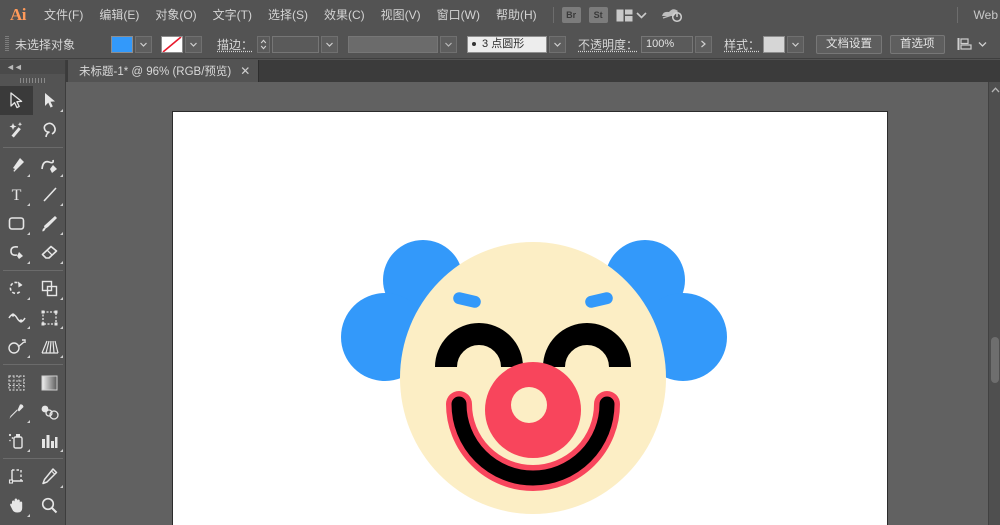 This screenshot has width=1000, height=525. I want to click on arrange-documents-icon, so click(624, 15).